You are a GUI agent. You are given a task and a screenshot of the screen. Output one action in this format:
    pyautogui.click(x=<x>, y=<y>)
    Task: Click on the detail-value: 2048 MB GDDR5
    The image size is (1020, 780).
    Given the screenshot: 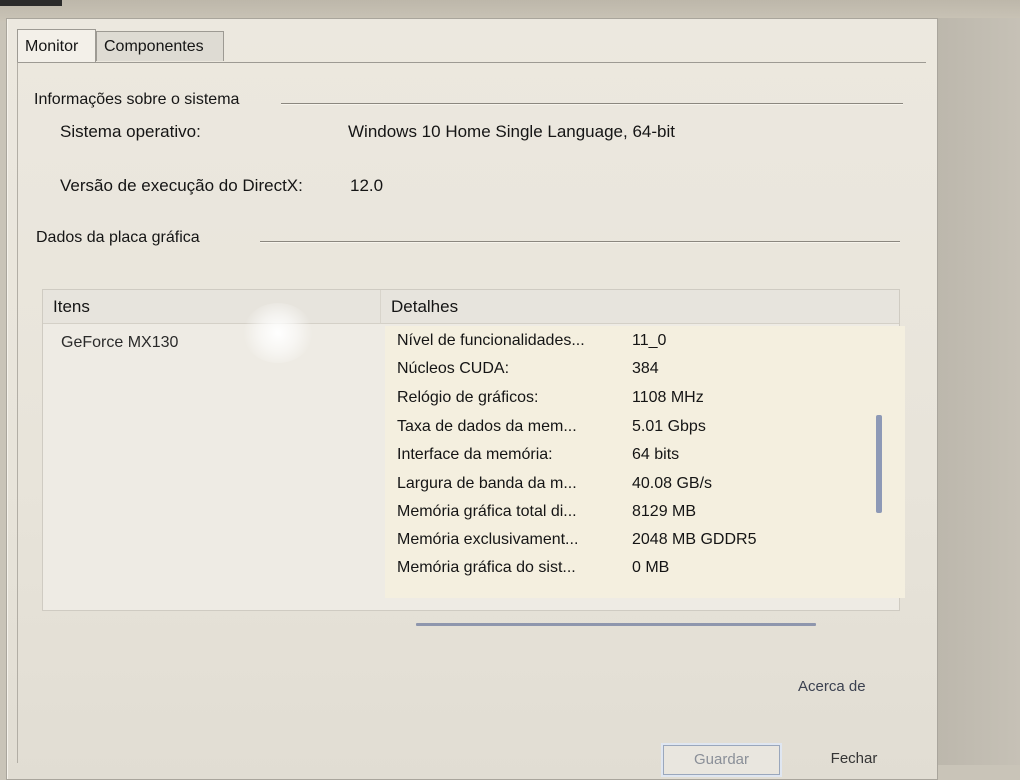 What is the action you would take?
    pyautogui.click(x=694, y=539)
    